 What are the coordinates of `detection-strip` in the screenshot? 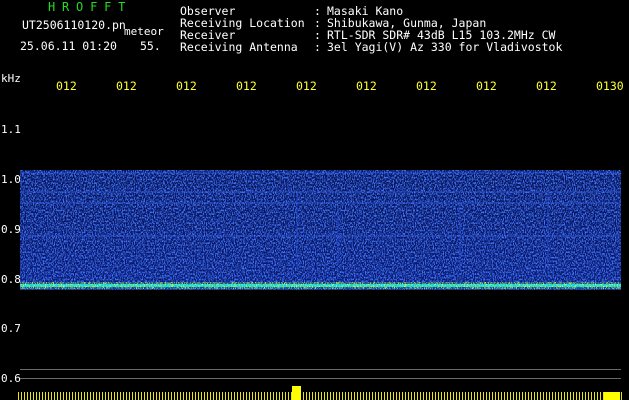 It's located at (320, 393).